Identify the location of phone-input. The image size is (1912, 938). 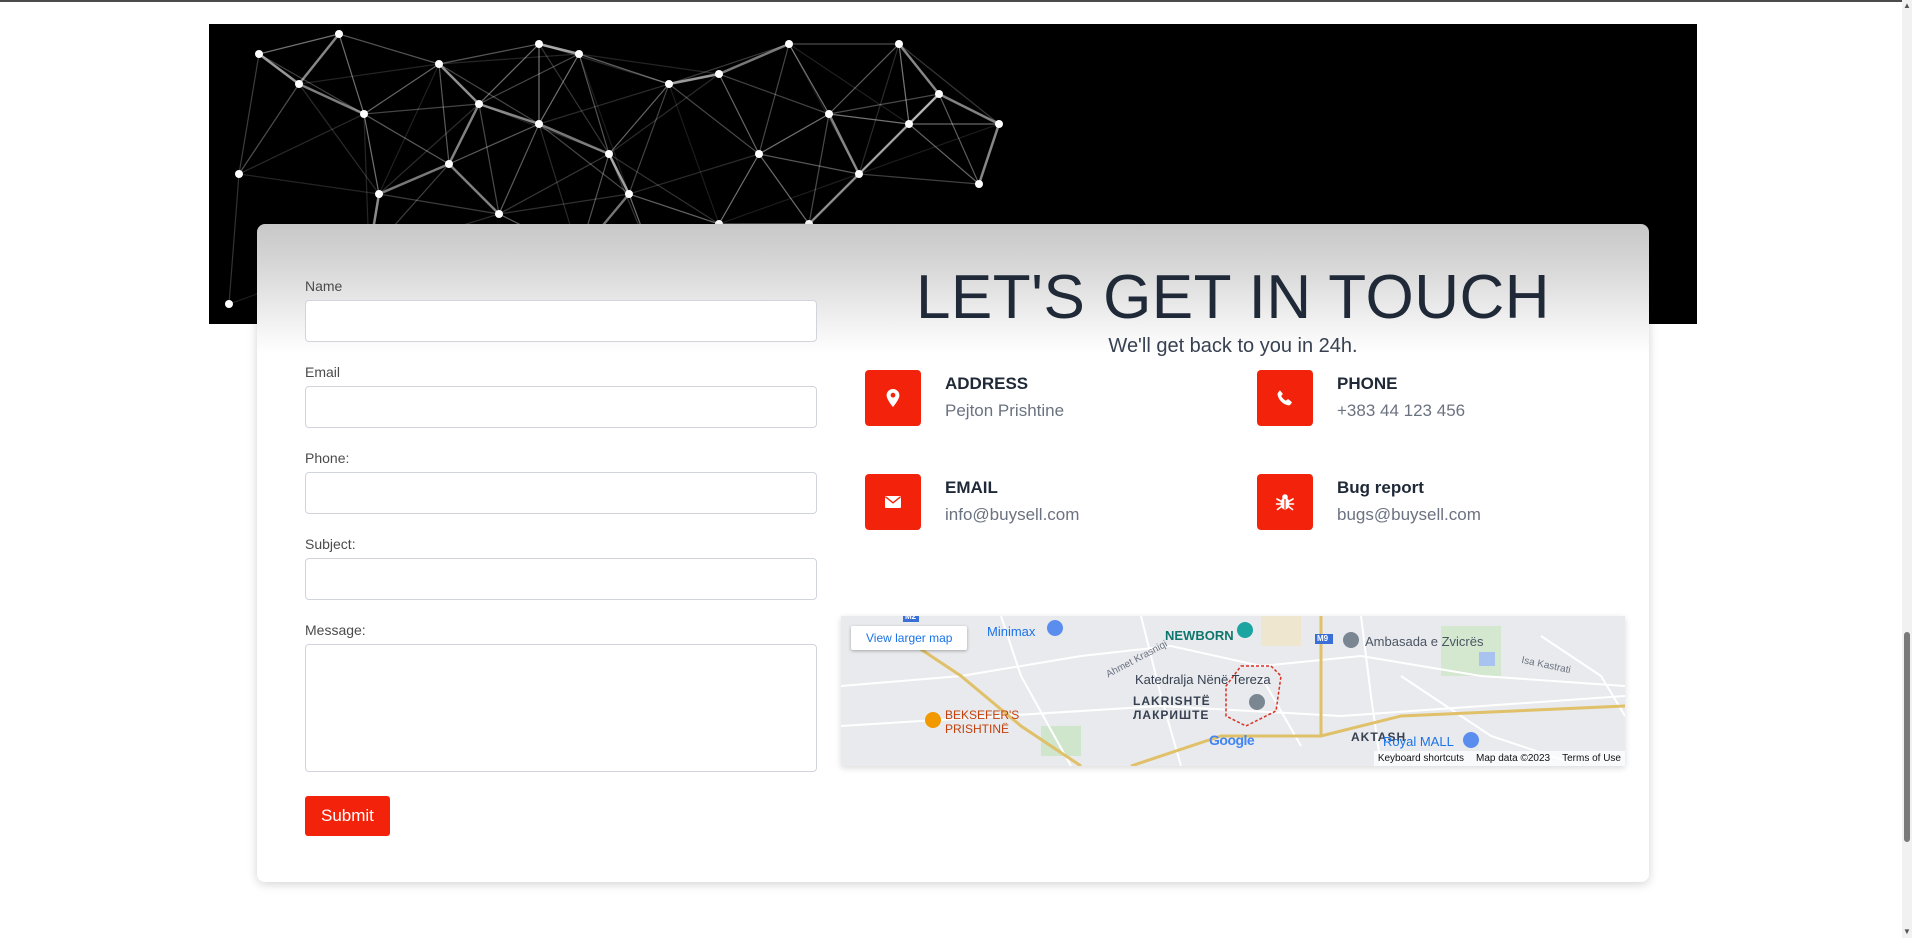
(561, 493).